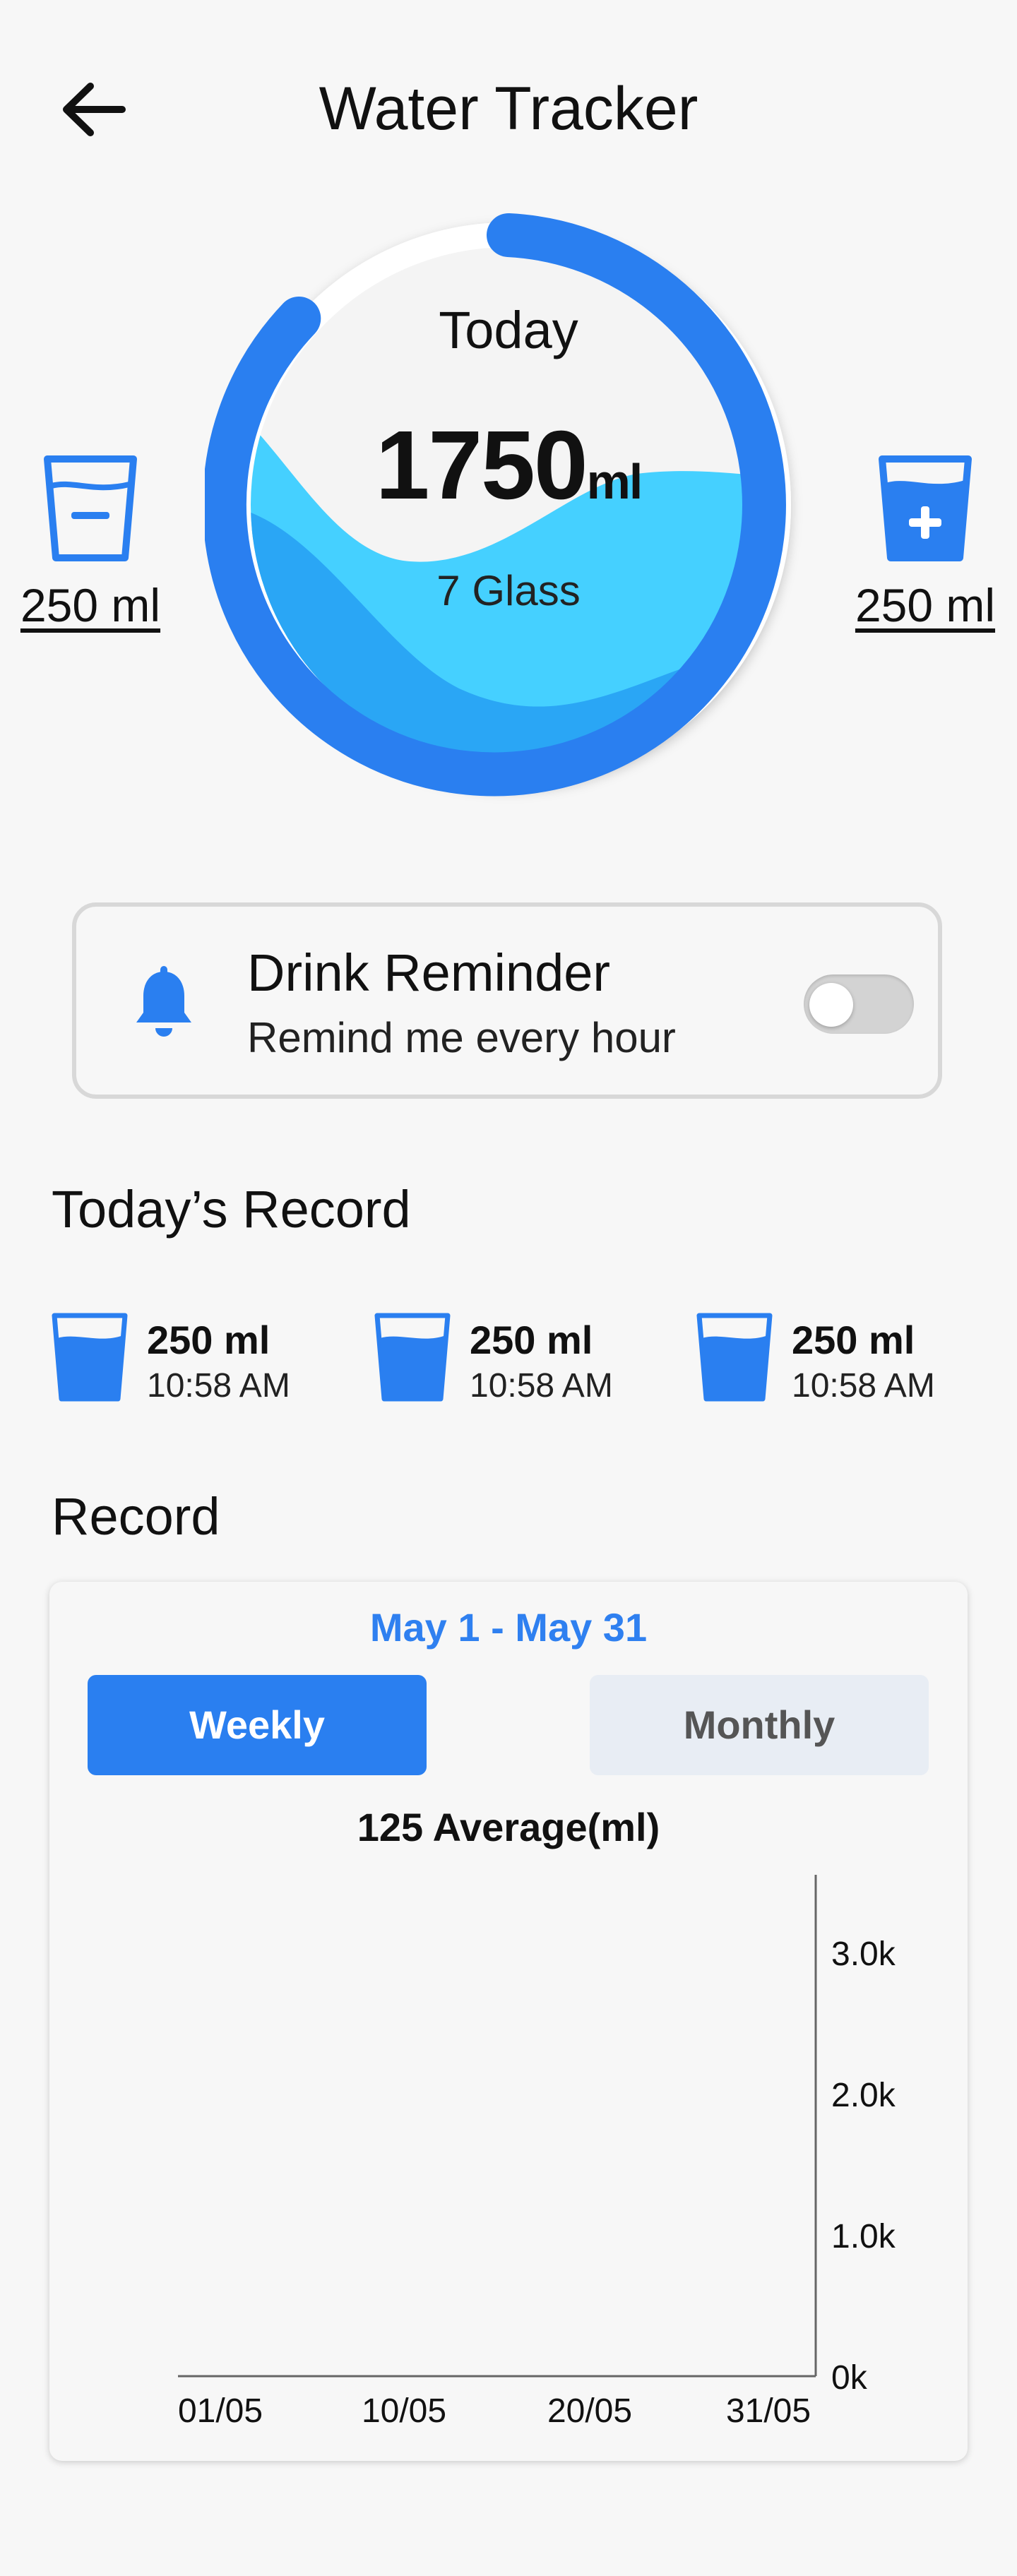  I want to click on x-tick-label: 31/05, so click(769, 2411).